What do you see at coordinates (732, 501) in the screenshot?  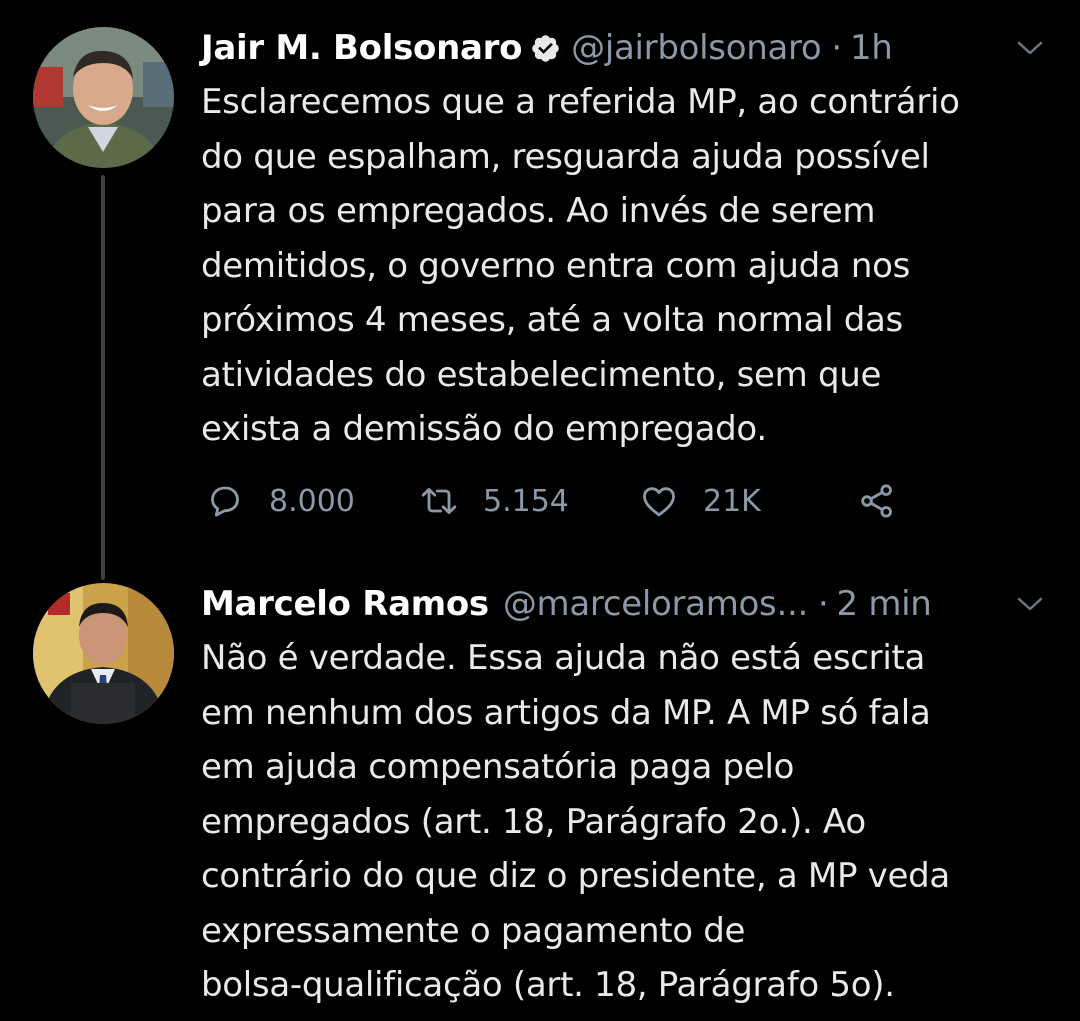 I see `like-count: 21K` at bounding box center [732, 501].